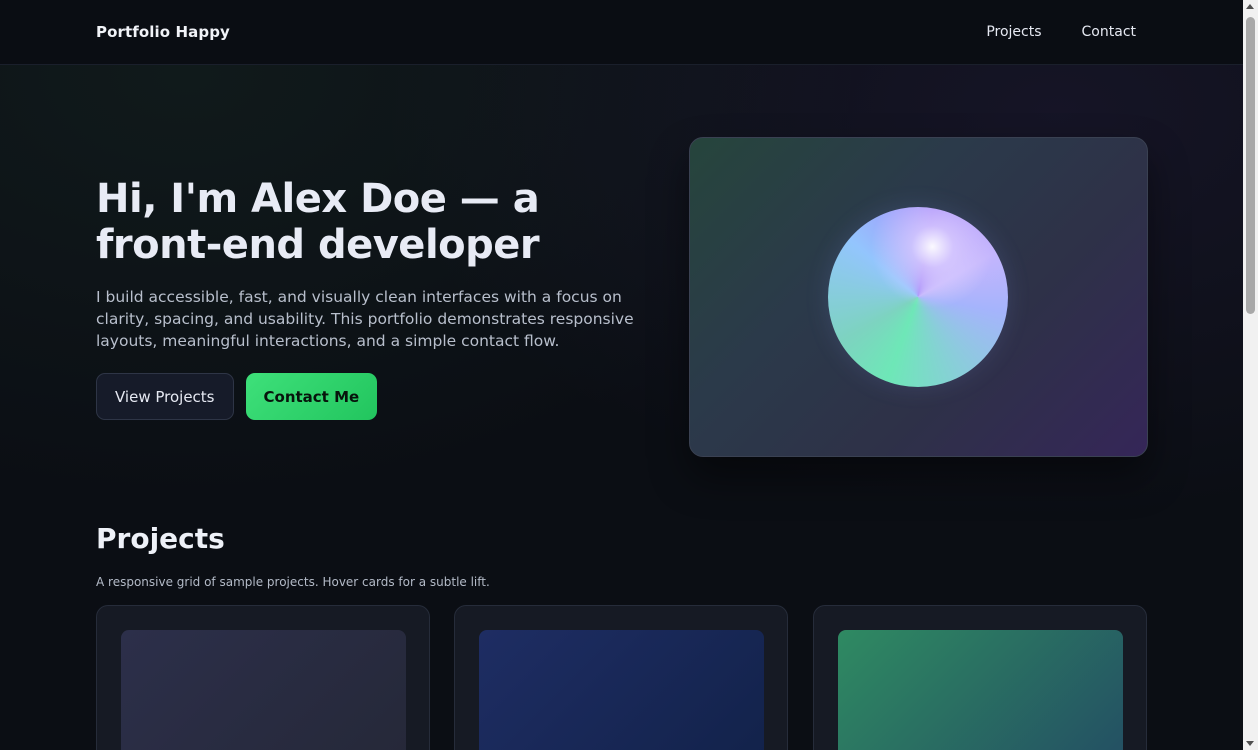  What do you see at coordinates (1250, 743) in the screenshot?
I see `scroll-down-icon` at bounding box center [1250, 743].